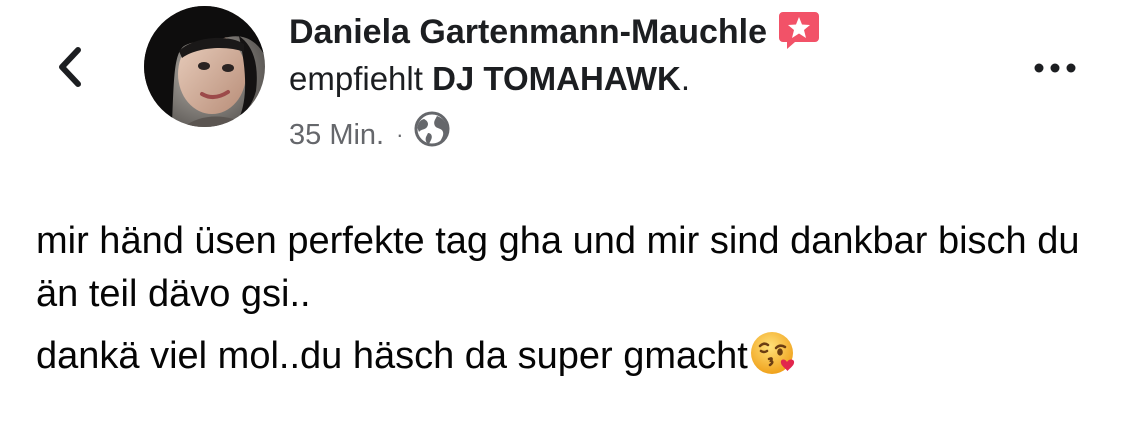 The height and width of the screenshot is (421, 1125). I want to click on more-dots-icon, so click(1055, 68).